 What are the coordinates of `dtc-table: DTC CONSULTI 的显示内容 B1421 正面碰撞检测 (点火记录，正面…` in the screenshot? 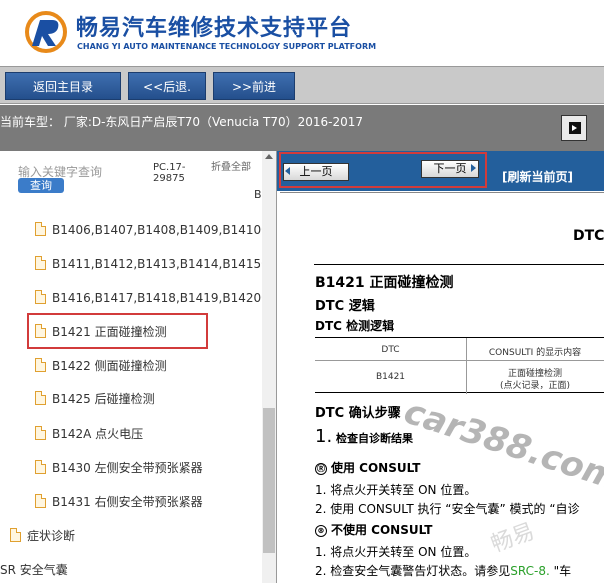 It's located at (459, 365).